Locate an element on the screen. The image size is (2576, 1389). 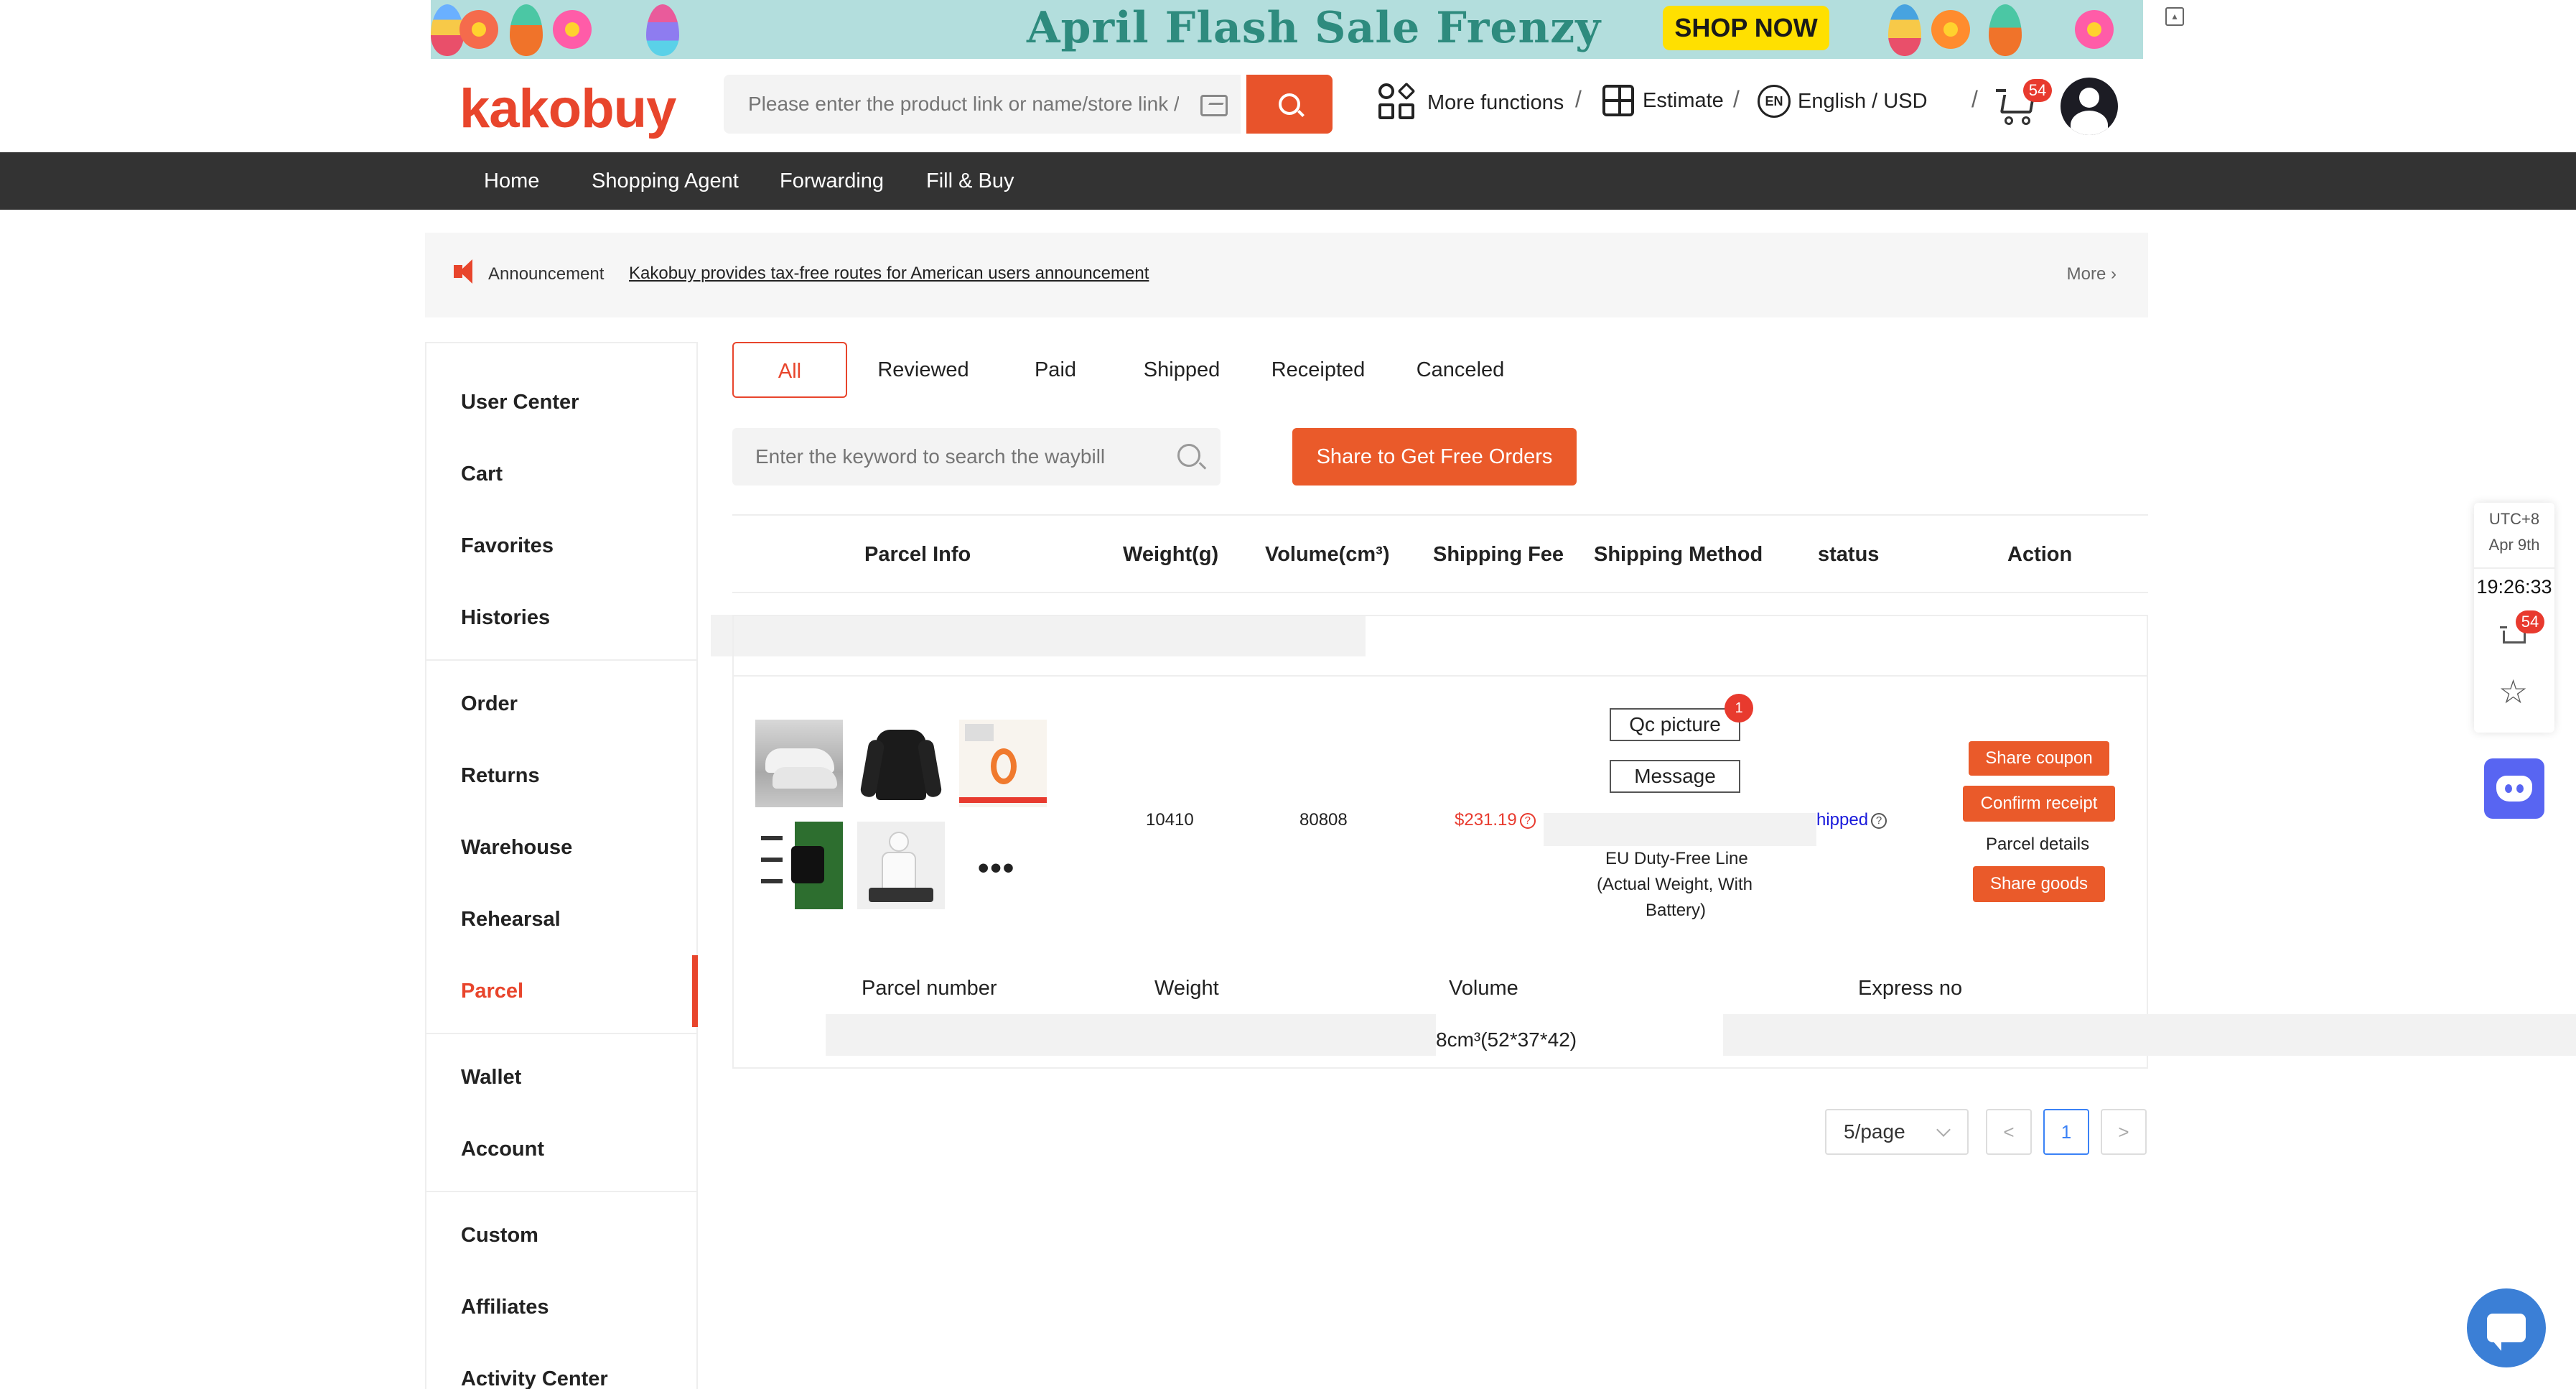
more-thumbnails-icon: ••• is located at coordinates (996, 868).